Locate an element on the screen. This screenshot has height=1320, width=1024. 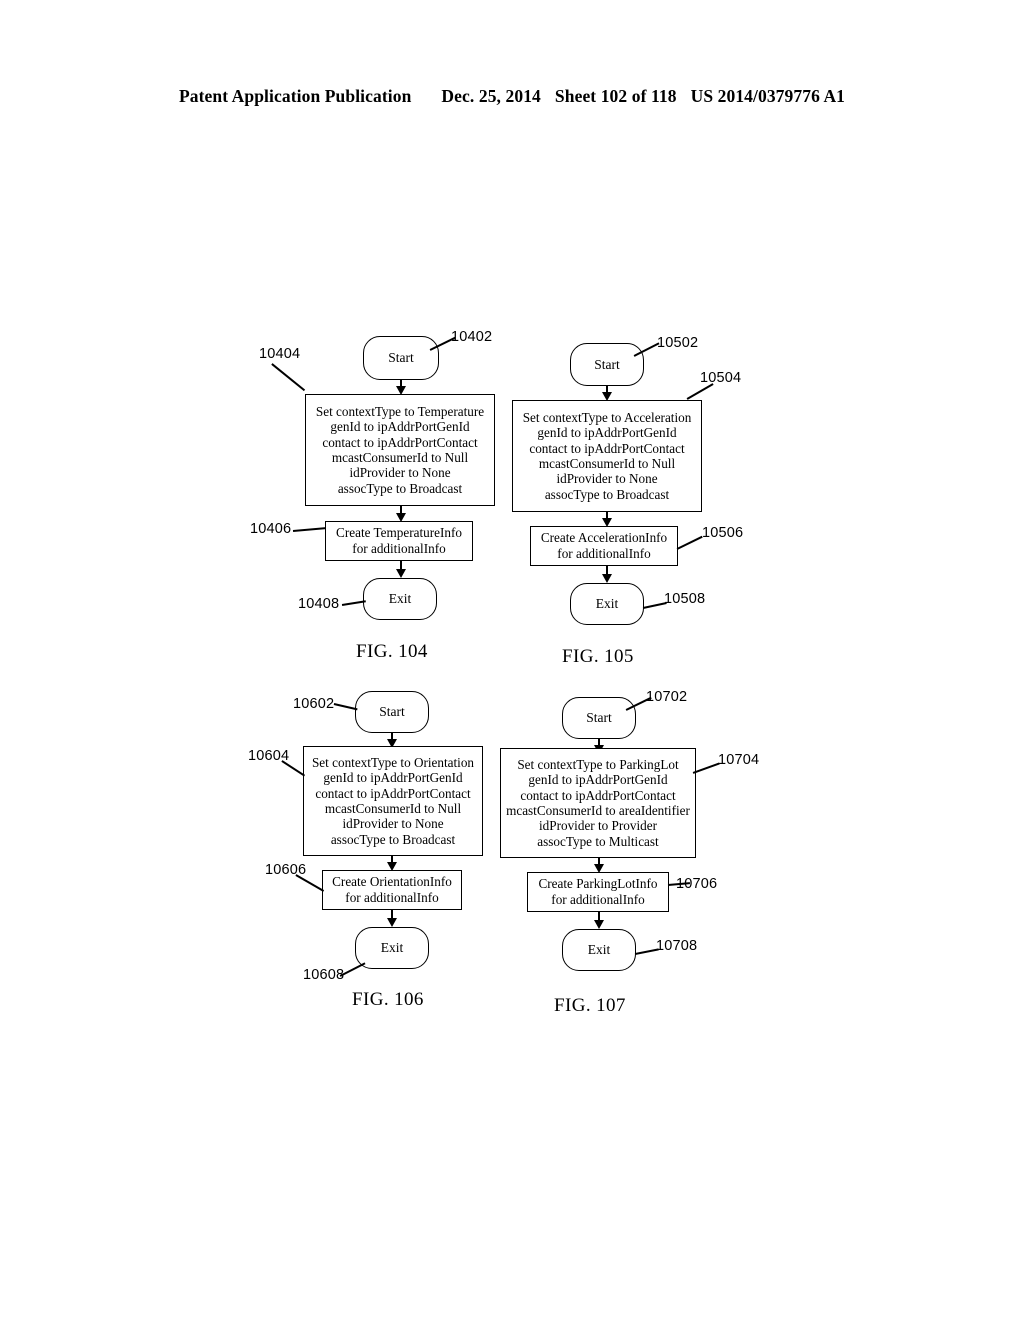
fig105-start-node: Start is located at coordinates (607, 364).